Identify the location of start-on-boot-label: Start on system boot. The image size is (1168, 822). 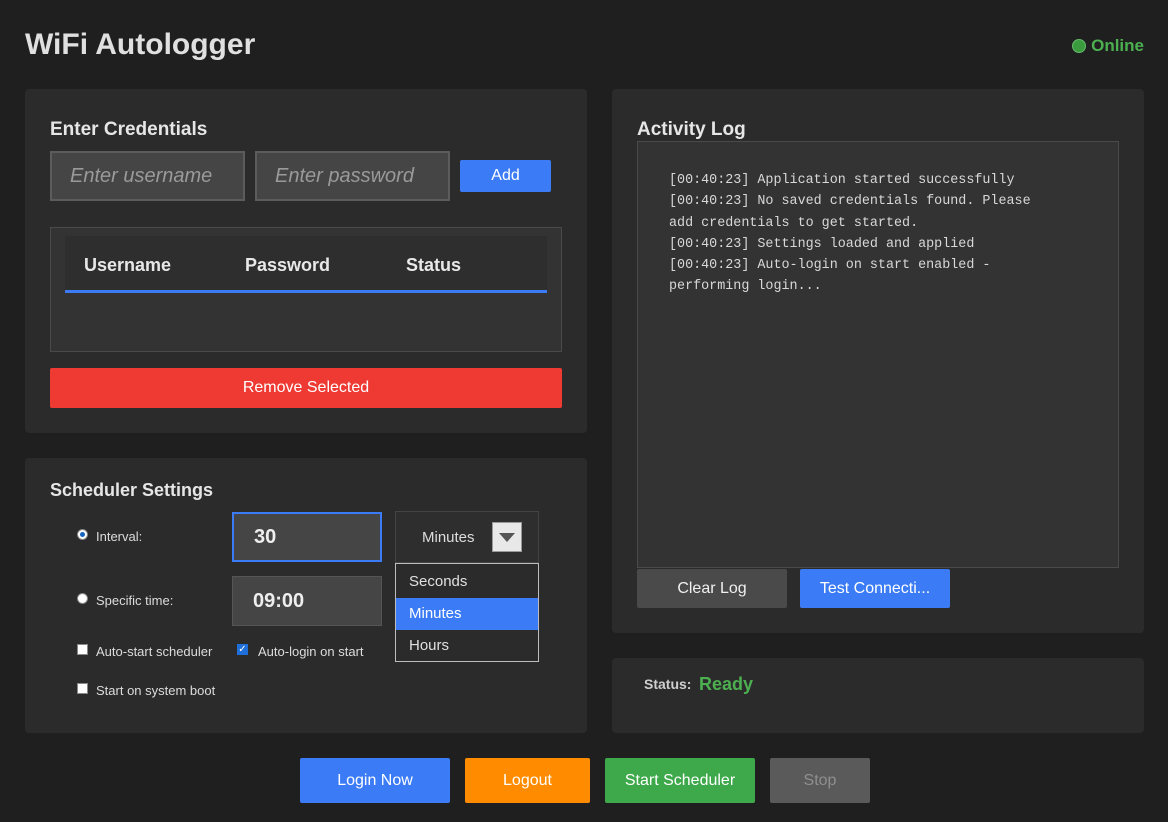
(156, 690).